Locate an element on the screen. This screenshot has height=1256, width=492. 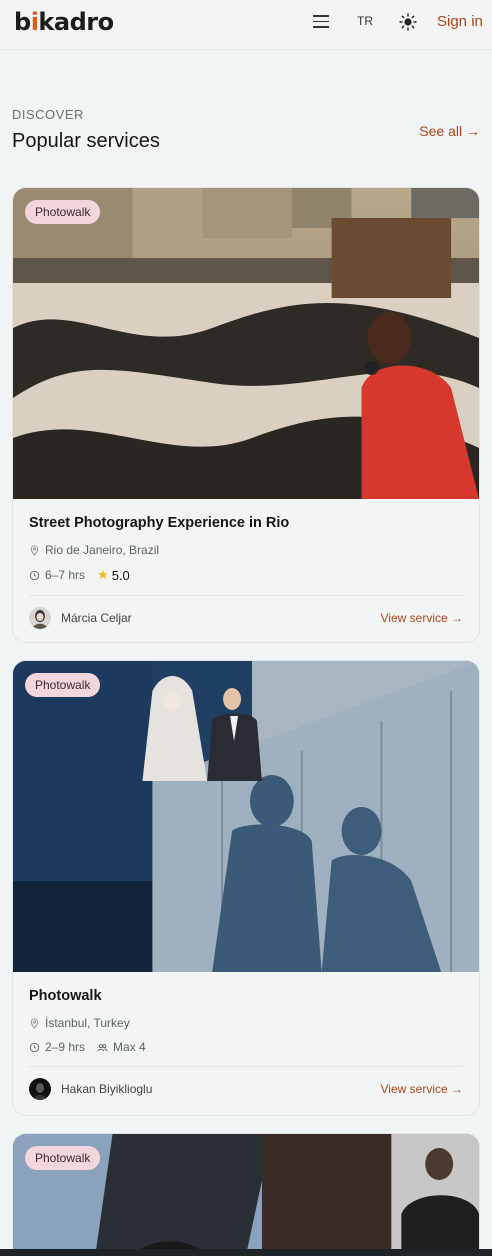
duration-text: 2–9 hrs is located at coordinates (65, 1047).